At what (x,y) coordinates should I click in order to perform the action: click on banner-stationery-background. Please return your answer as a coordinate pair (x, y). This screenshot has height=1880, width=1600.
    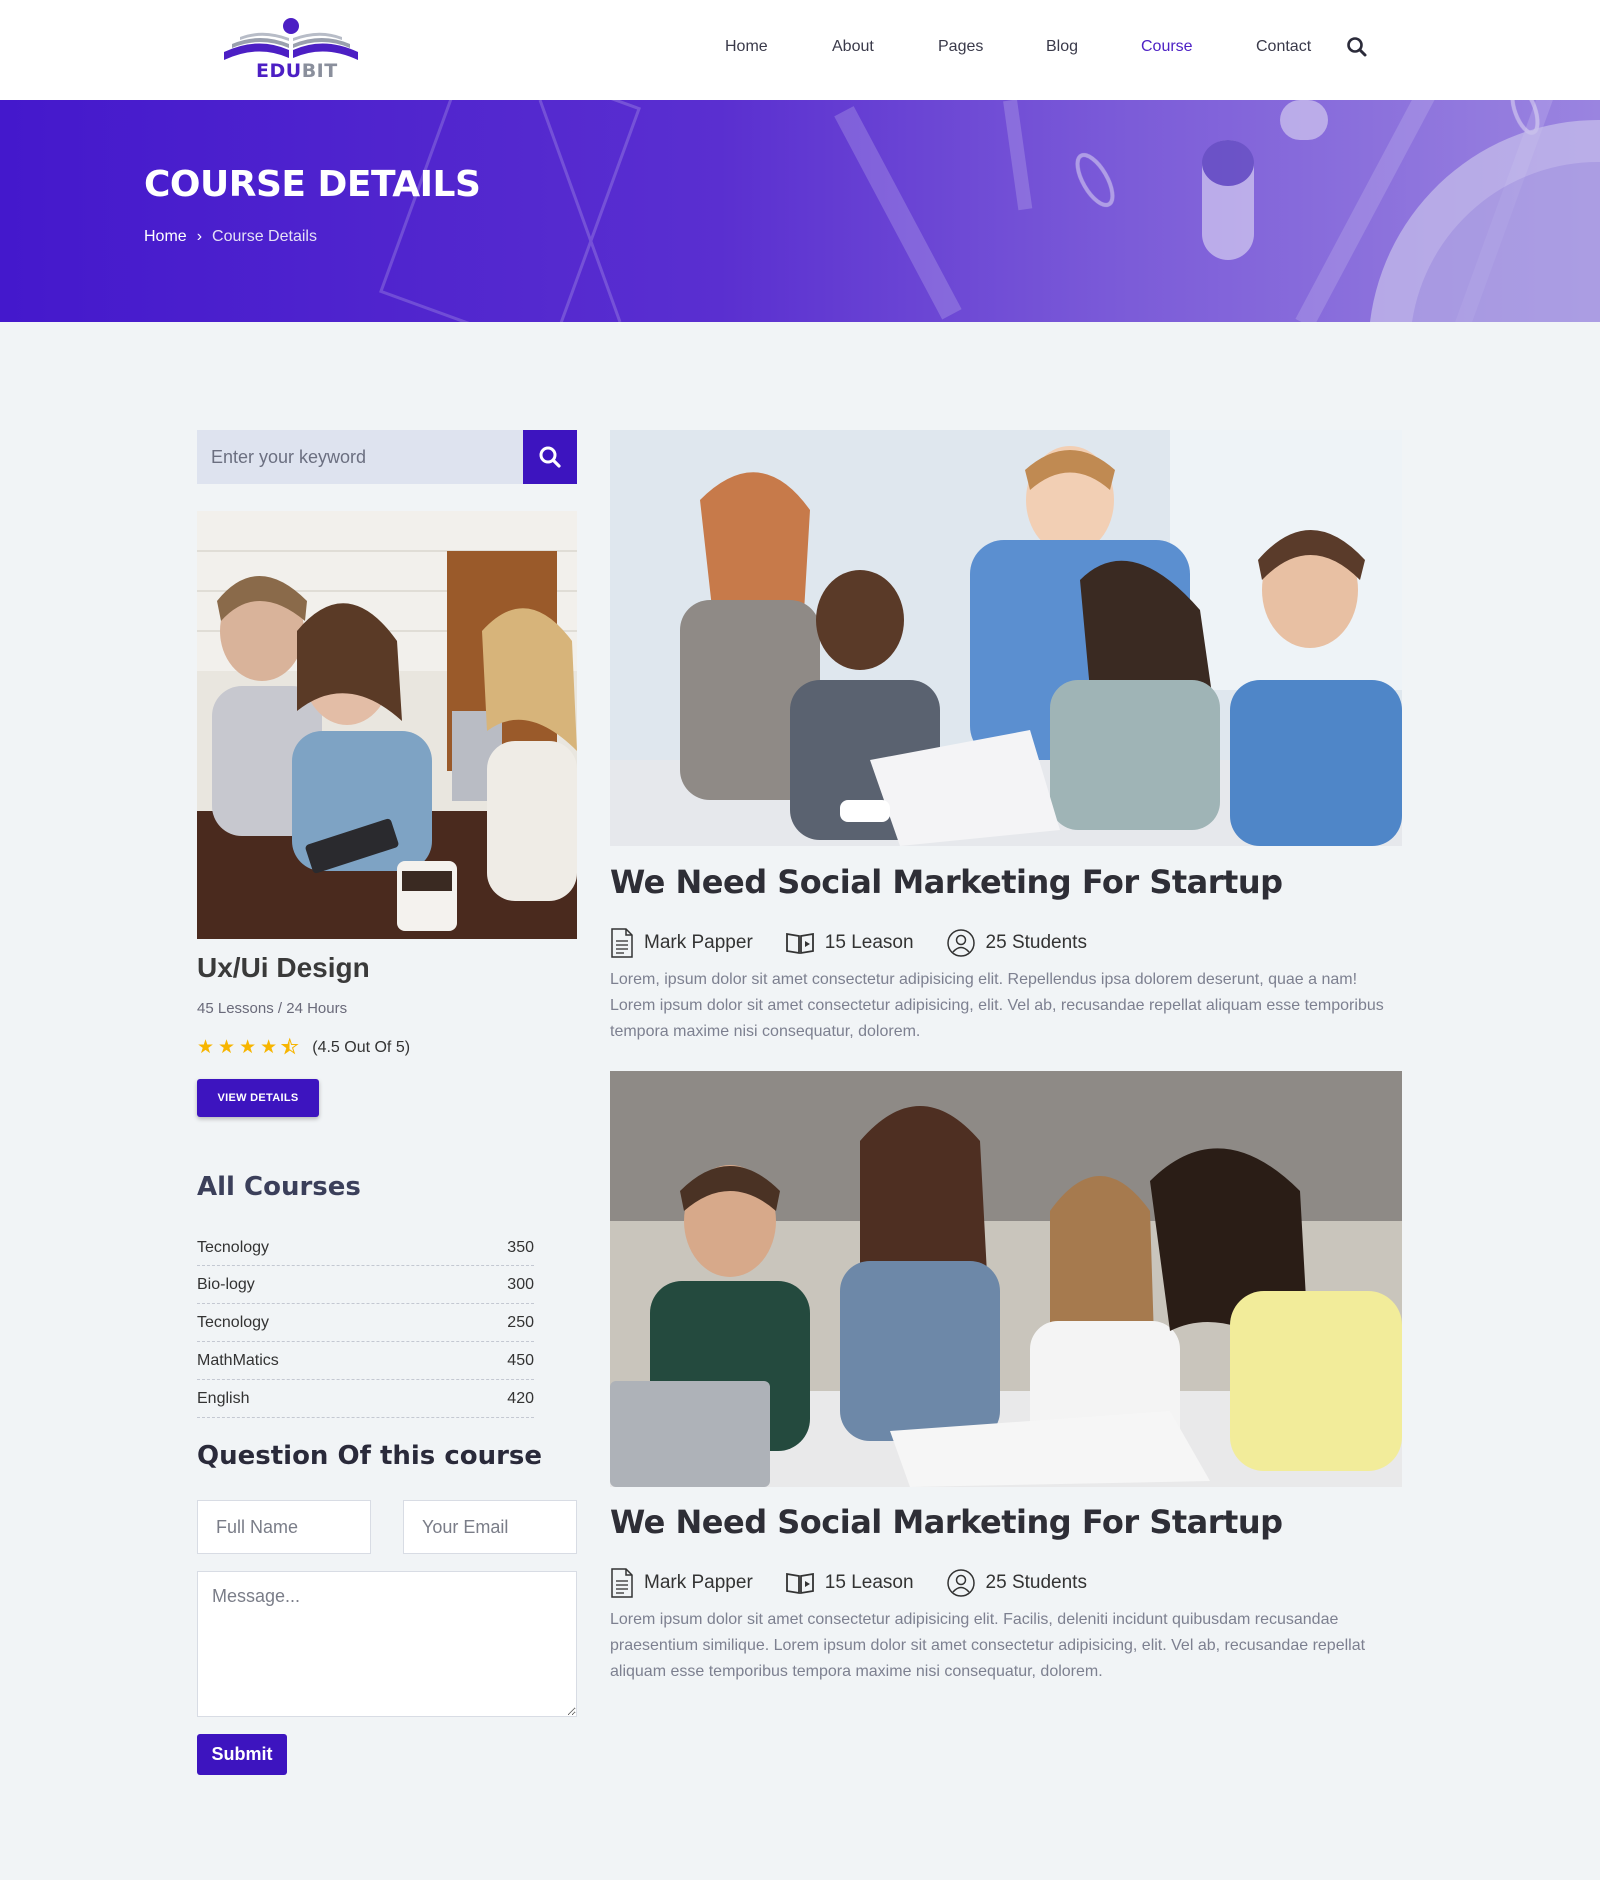
    Looking at the image, I should click on (989, 211).